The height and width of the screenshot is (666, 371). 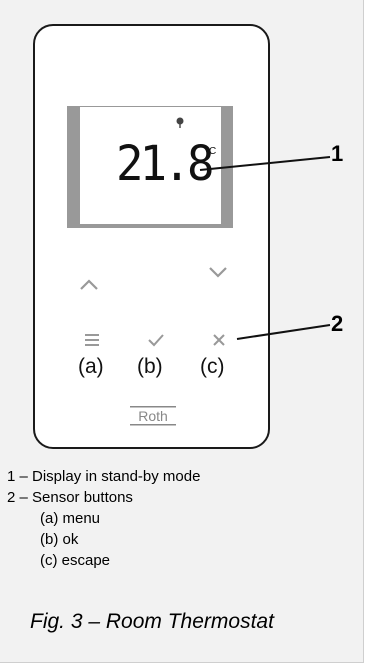 What do you see at coordinates (70, 497) in the screenshot?
I see `legend-line-2: 2 – Sensor buttons` at bounding box center [70, 497].